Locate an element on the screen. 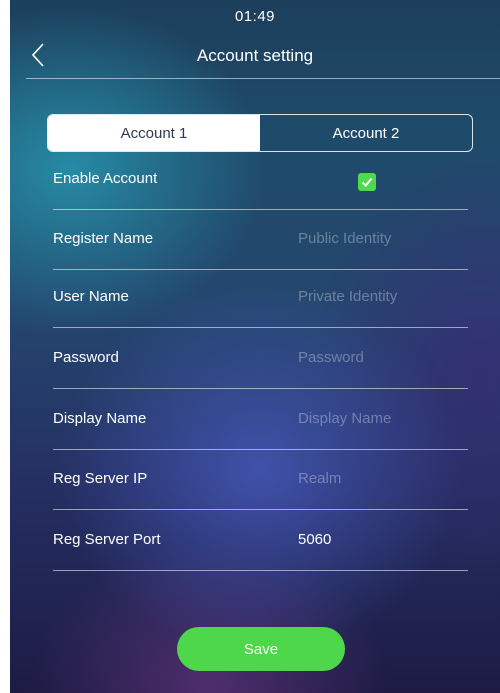  user-name-label: User Name is located at coordinates (91, 296).